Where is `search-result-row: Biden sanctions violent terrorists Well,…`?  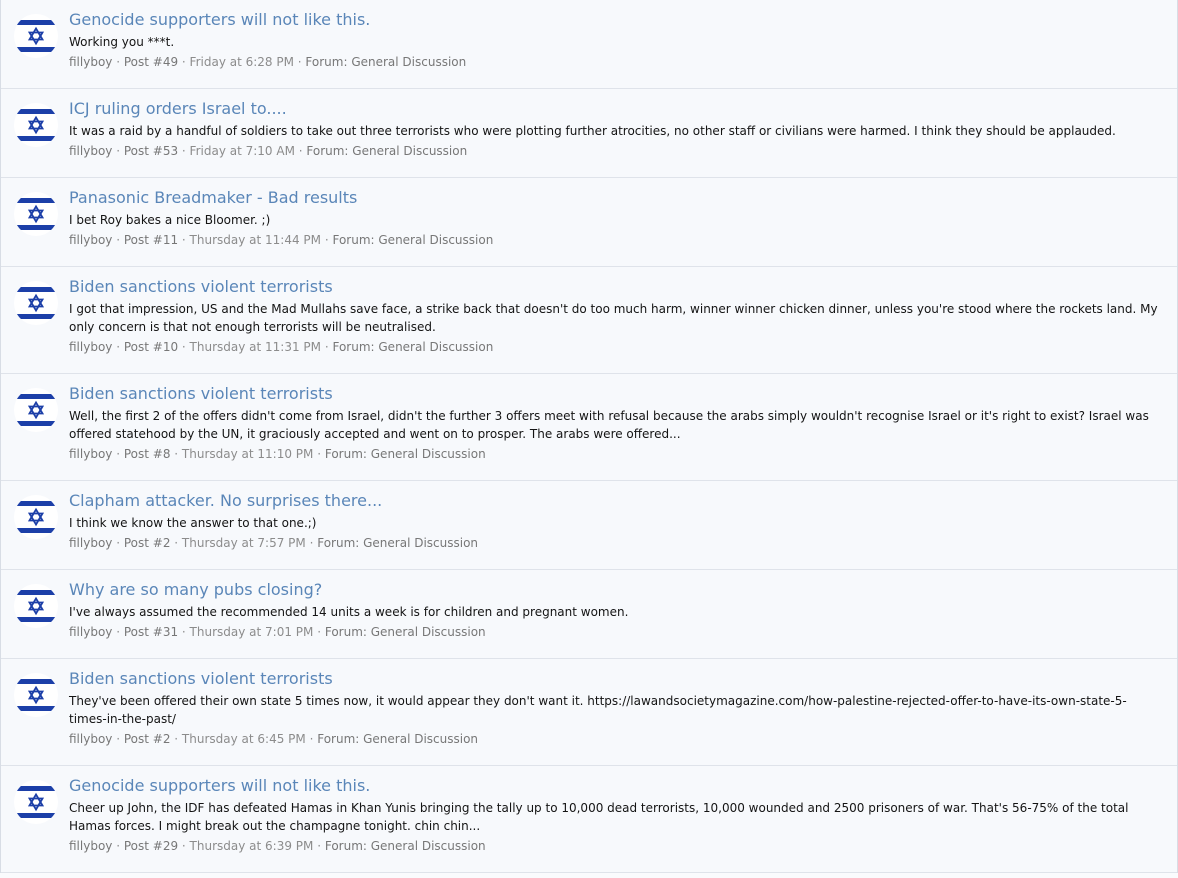 search-result-row: Biden sanctions violent terrorists Well,… is located at coordinates (589, 427).